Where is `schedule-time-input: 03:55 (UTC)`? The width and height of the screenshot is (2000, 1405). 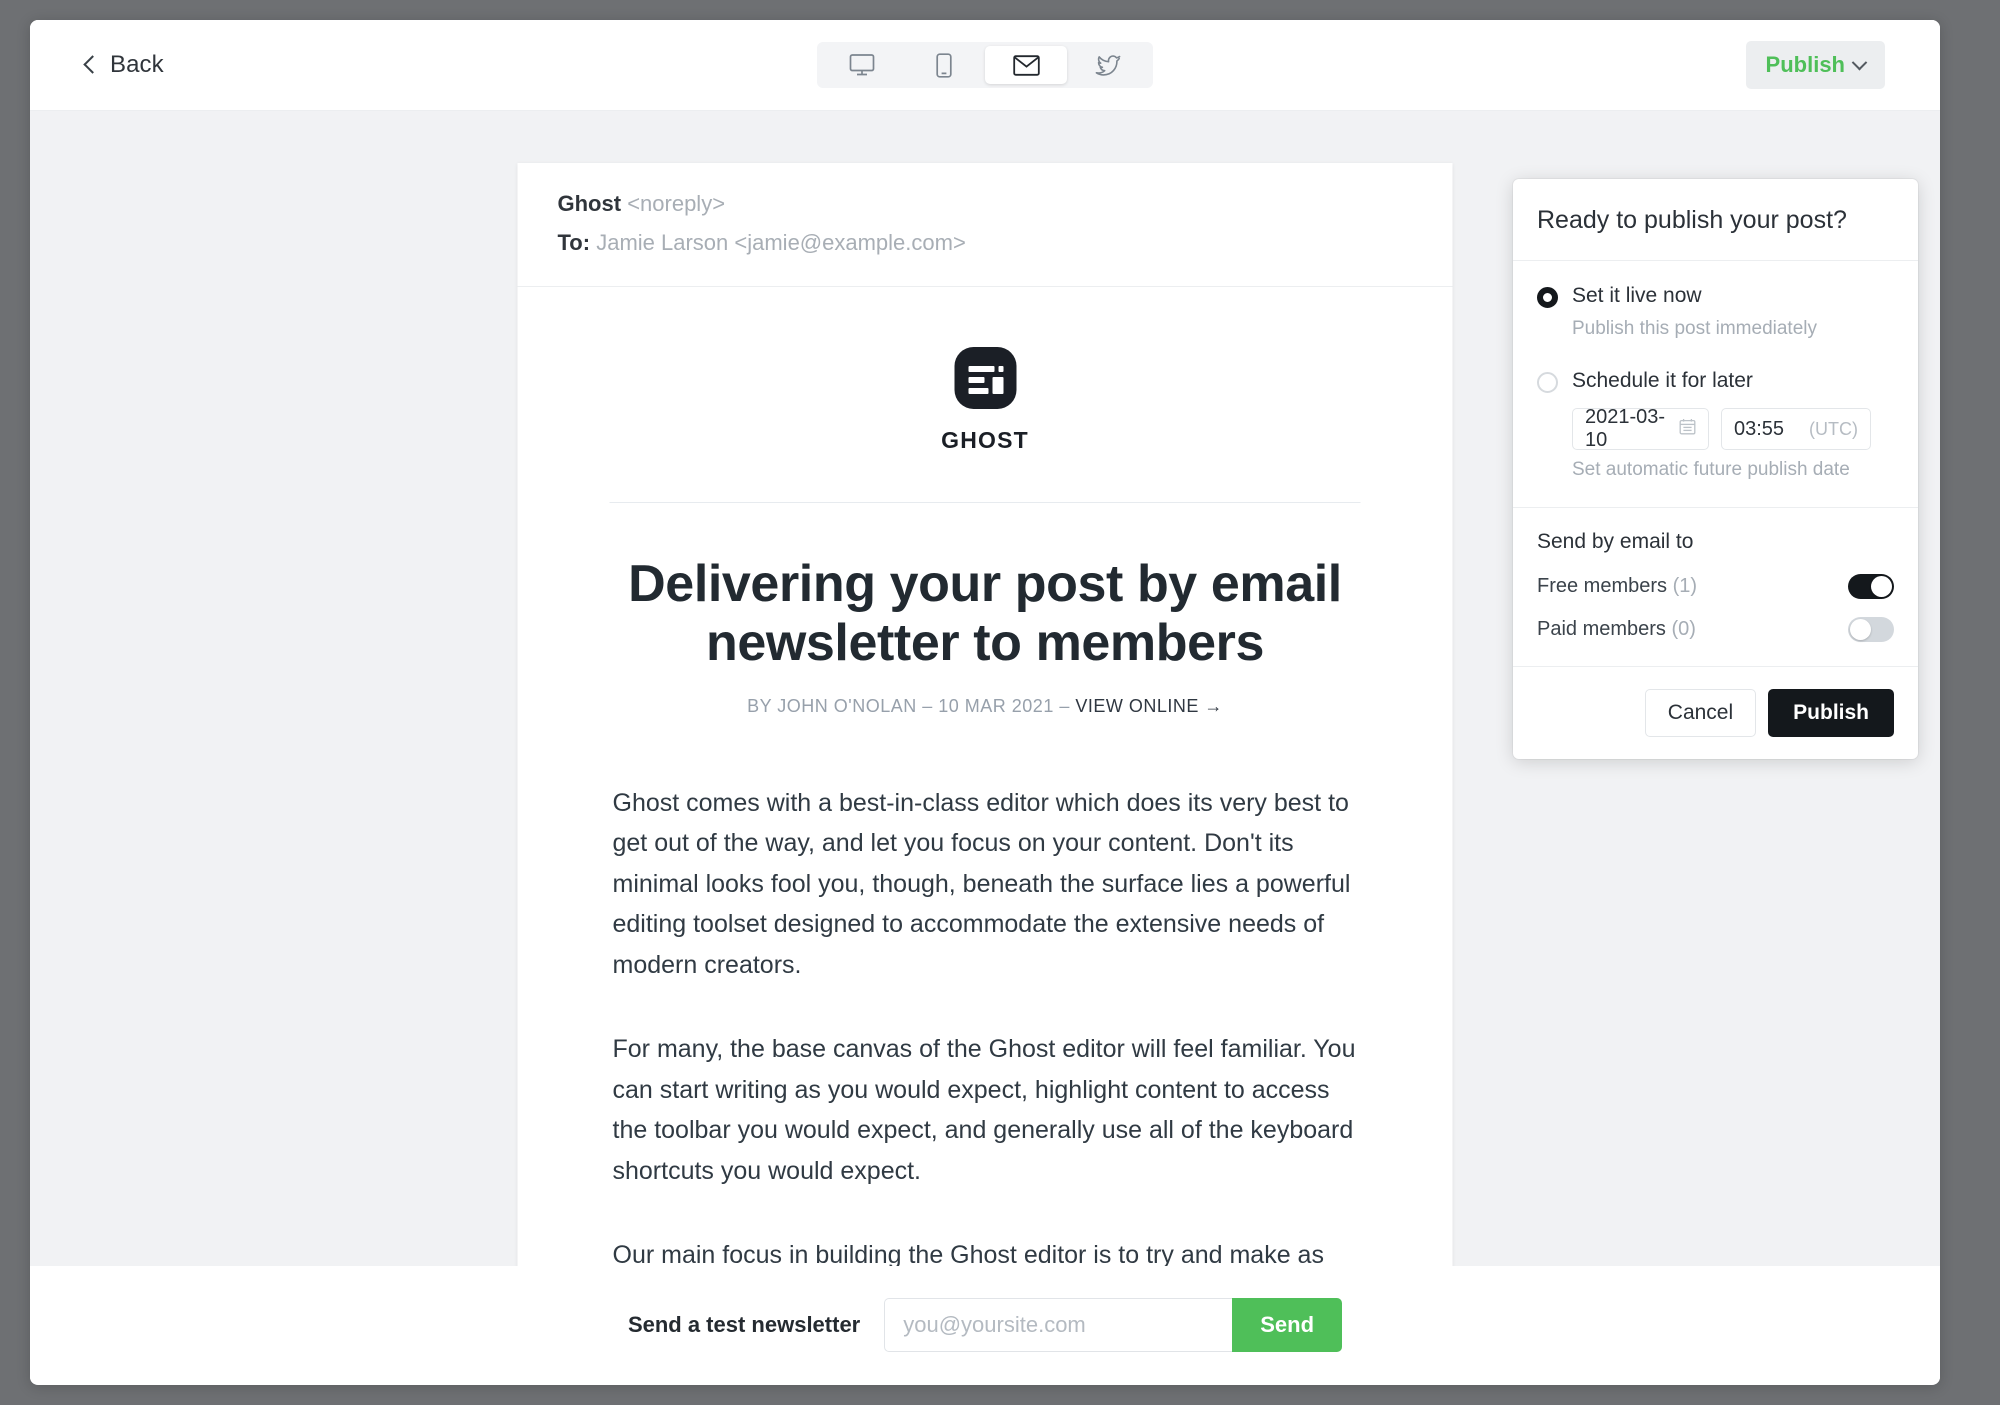 schedule-time-input: 03:55 (UTC) is located at coordinates (1796, 429).